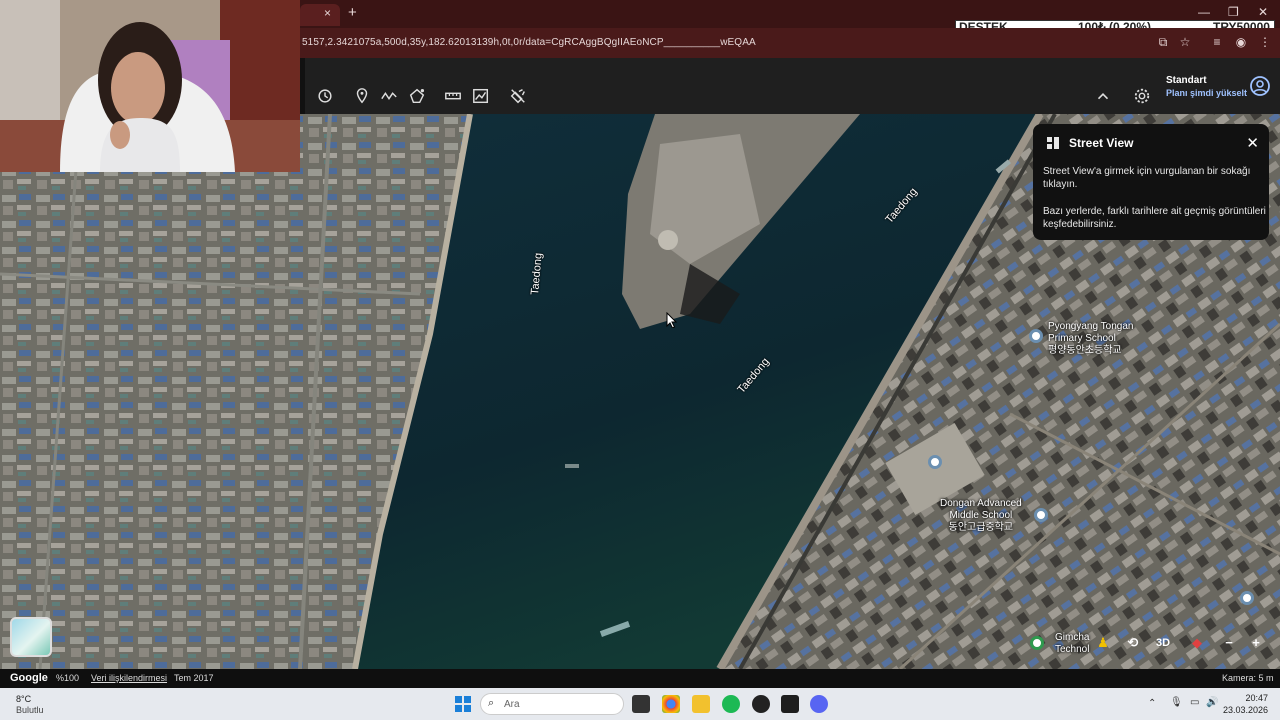 The image size is (1280, 720). I want to click on zoom-level: %100, so click(68, 678).